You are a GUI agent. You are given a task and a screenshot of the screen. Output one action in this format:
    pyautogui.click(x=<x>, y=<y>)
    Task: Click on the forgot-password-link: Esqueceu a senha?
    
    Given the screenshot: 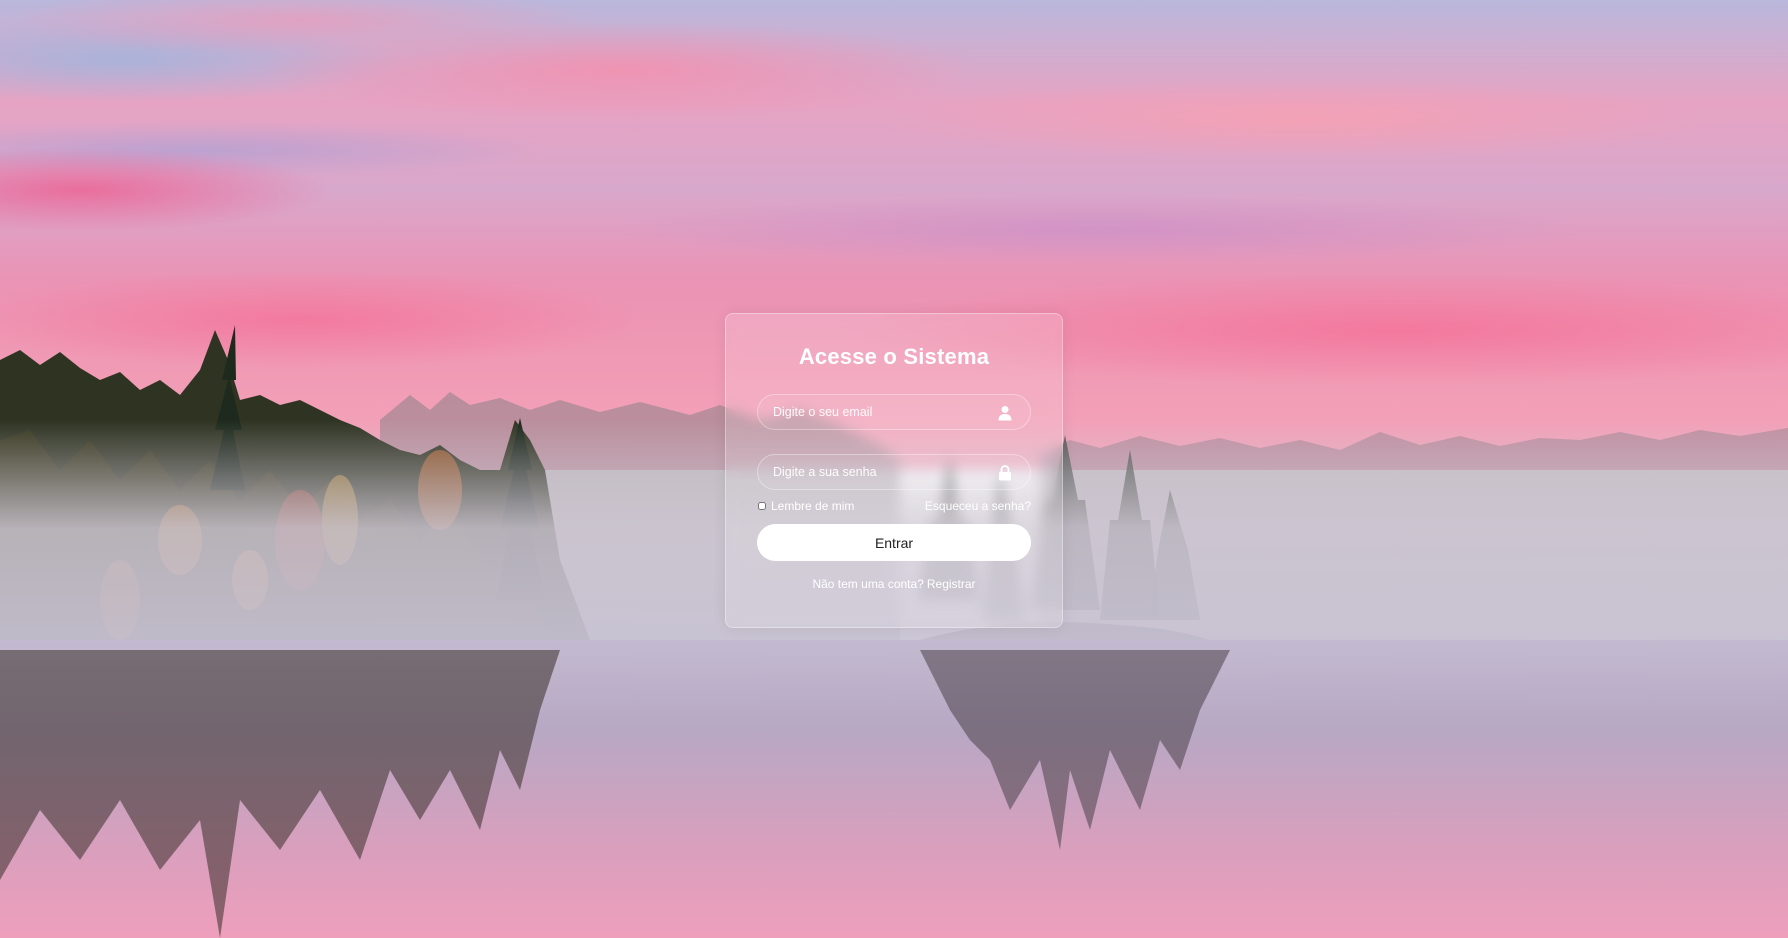 What is the action you would take?
    pyautogui.click(x=978, y=506)
    